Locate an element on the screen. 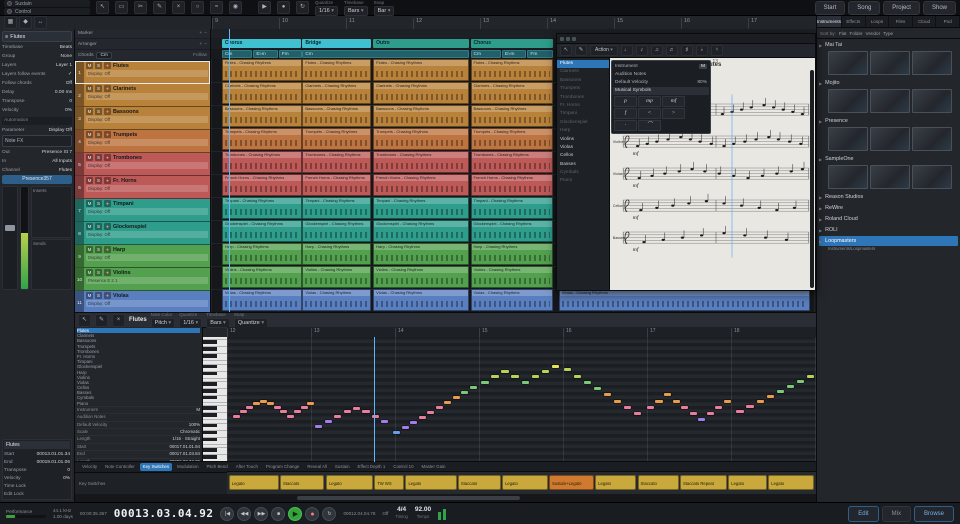 The image size is (960, 524). stop-button: ■ is located at coordinates (278, 513).